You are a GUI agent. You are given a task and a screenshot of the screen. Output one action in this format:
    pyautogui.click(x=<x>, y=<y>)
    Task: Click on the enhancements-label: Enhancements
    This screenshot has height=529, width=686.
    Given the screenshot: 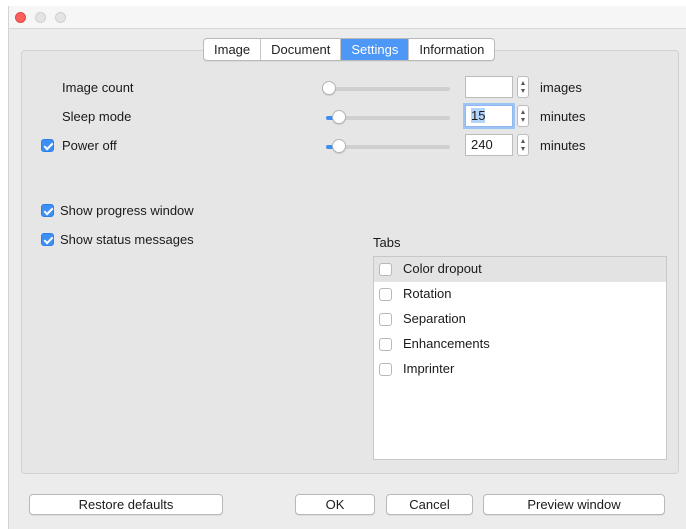 What is the action you would take?
    pyautogui.click(x=446, y=343)
    